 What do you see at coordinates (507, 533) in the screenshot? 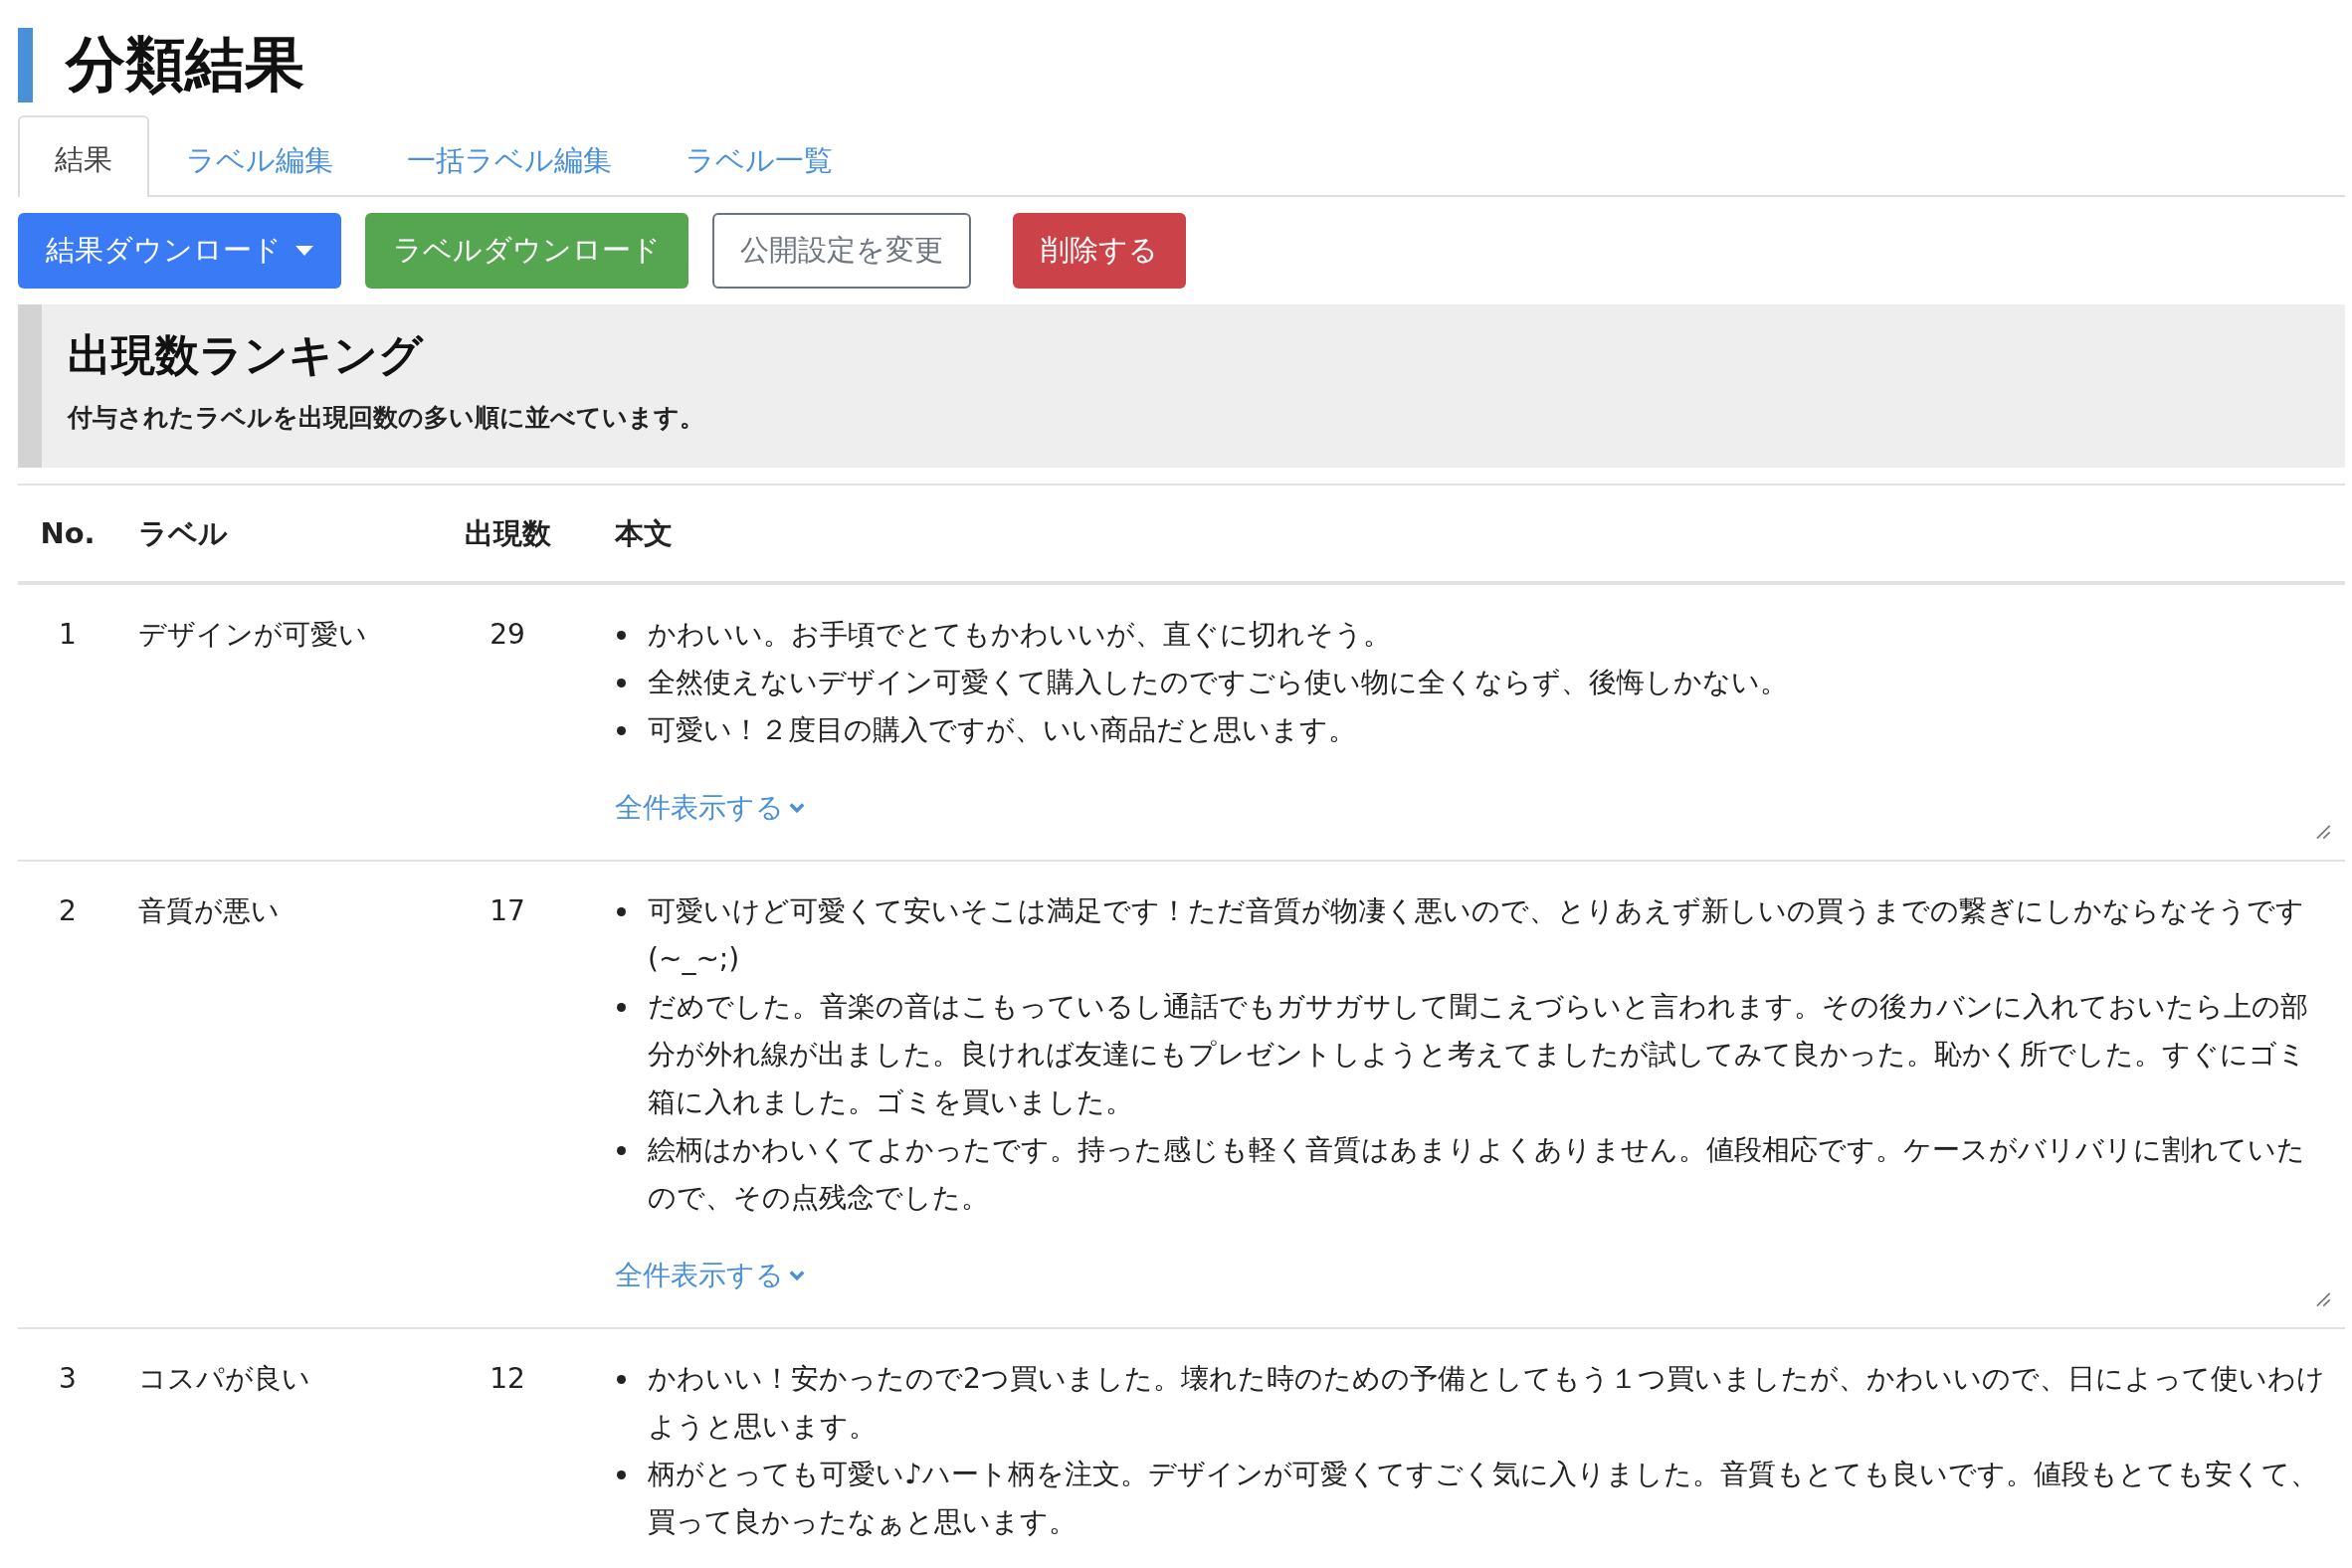
I see `column-header: 出現数` at bounding box center [507, 533].